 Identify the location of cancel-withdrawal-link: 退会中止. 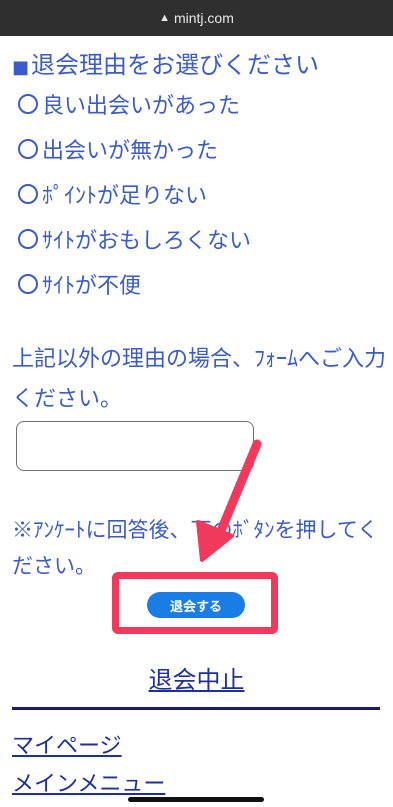
(196, 677).